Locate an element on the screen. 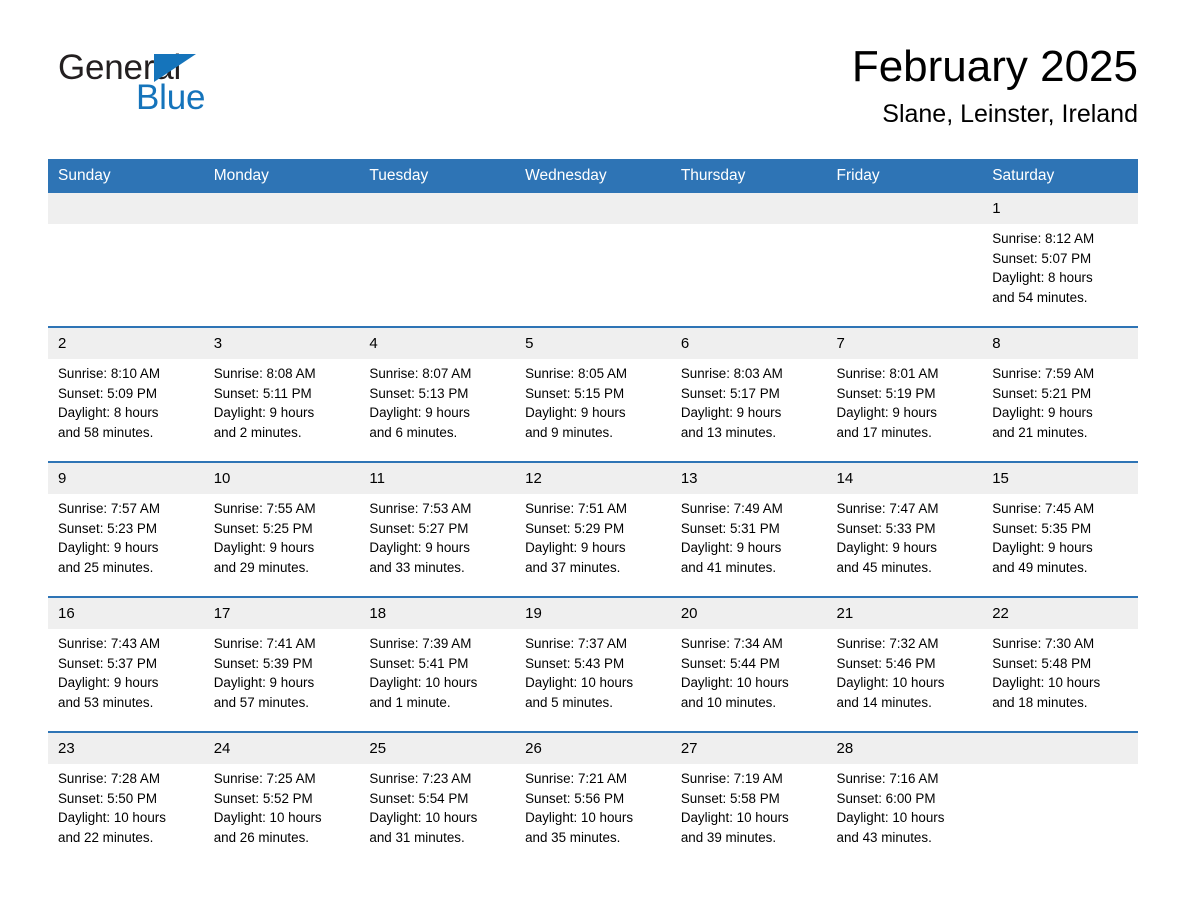  day-number: 14 is located at coordinates (904, 478).